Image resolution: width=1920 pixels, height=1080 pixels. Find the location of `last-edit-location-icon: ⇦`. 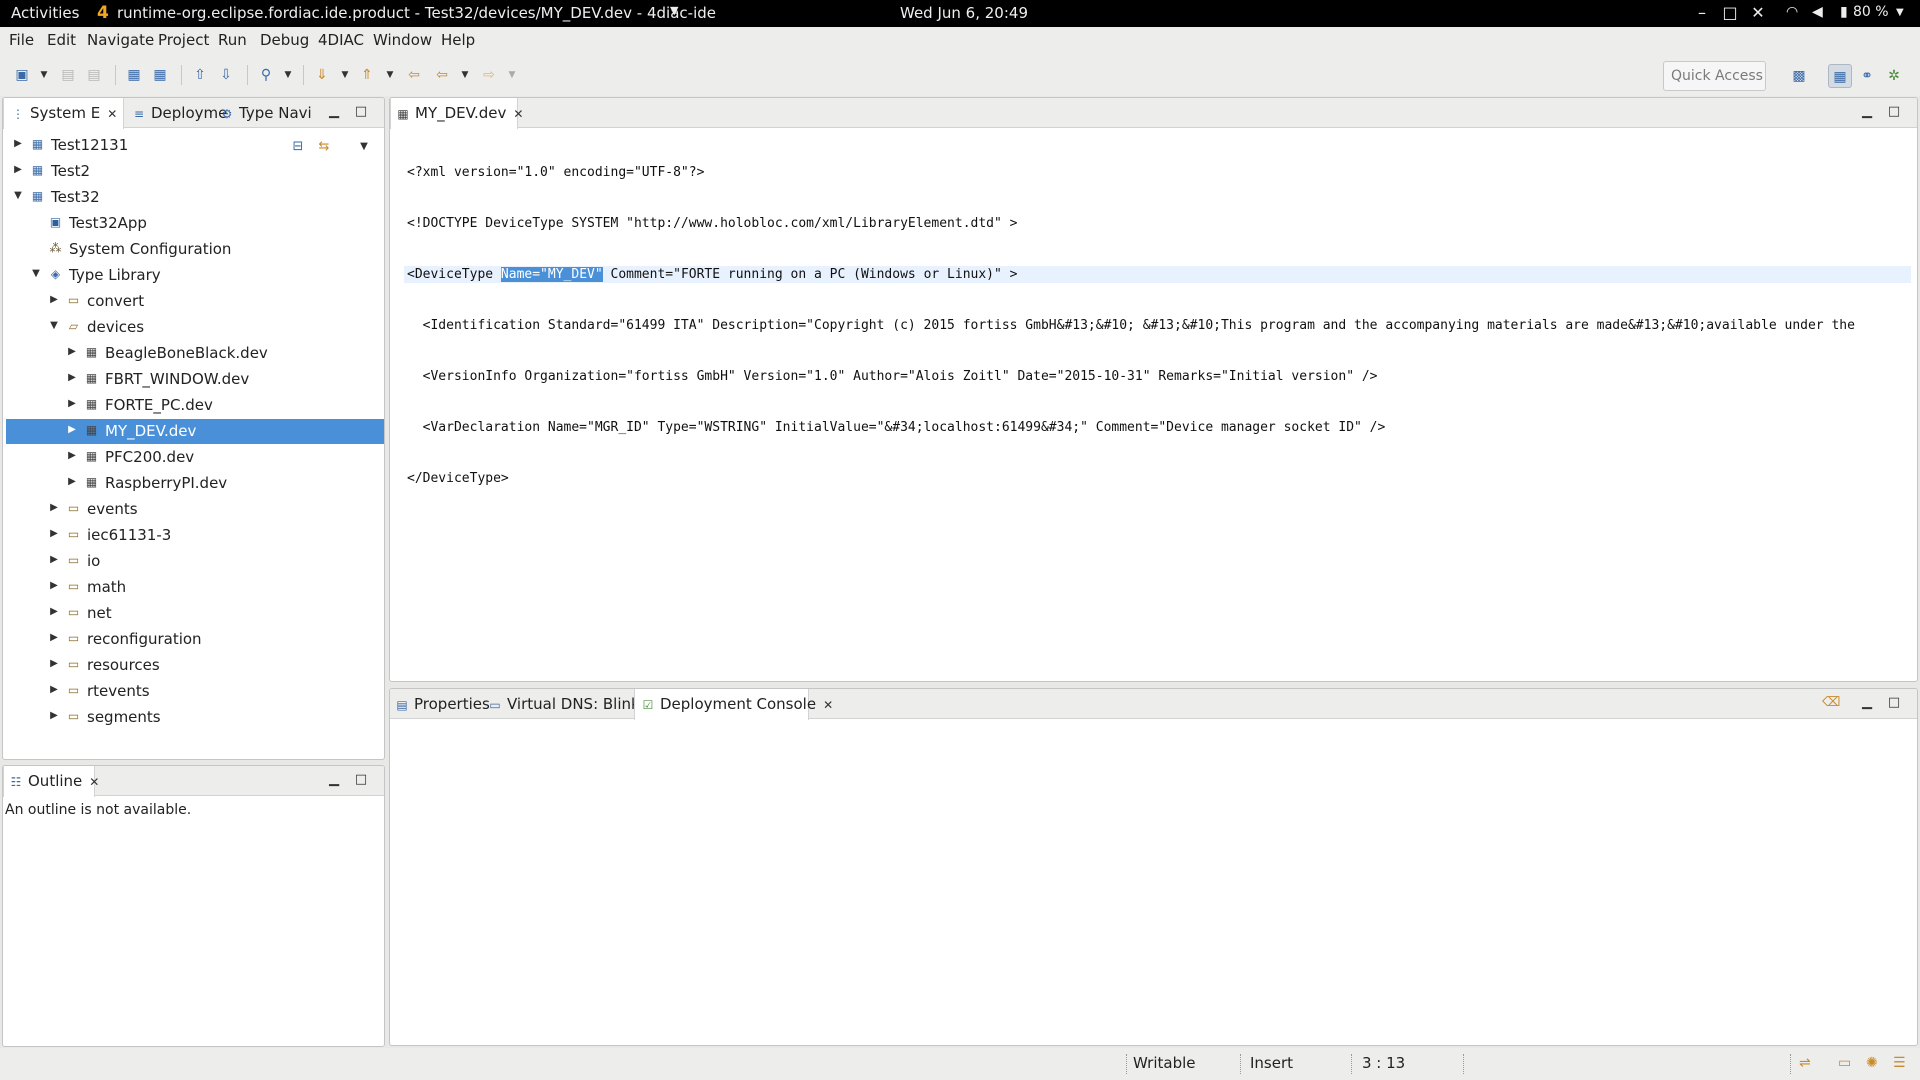

last-edit-location-icon: ⇦ is located at coordinates (414, 75).